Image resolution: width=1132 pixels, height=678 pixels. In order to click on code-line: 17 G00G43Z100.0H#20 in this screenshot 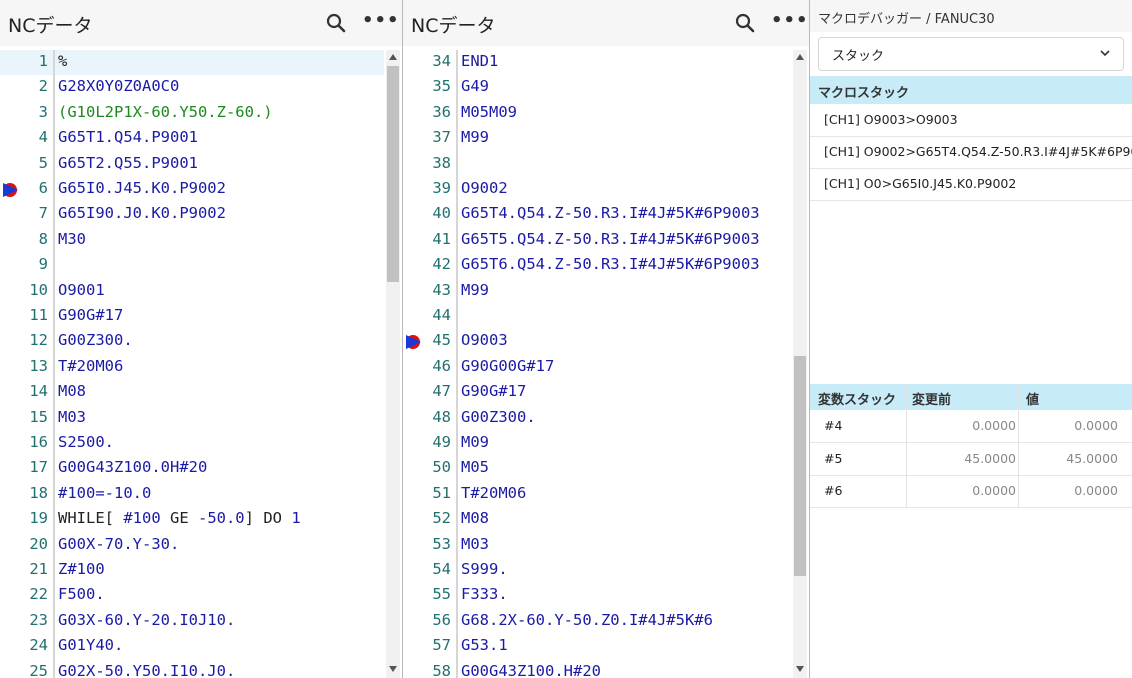, I will do `click(192, 469)`.